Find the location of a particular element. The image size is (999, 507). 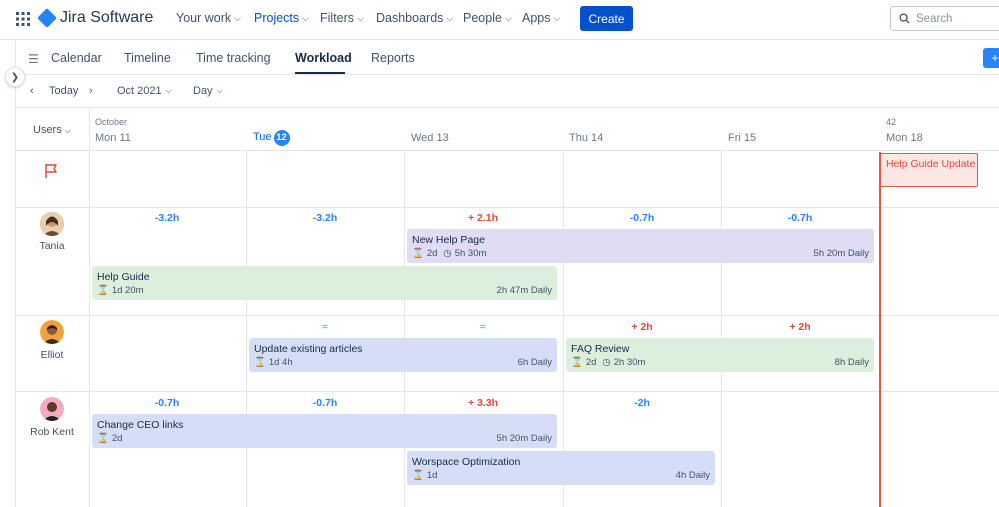

menu-icon: ☰ is located at coordinates (33, 59).